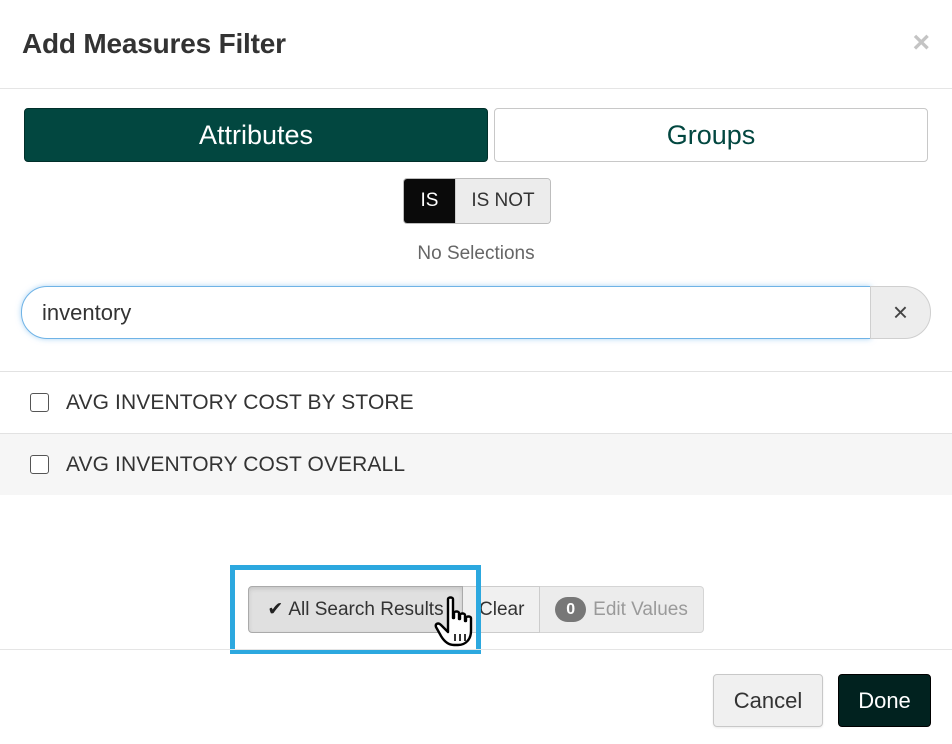 This screenshot has height=744, width=952. I want to click on clear-search-icon: ×, so click(900, 312).